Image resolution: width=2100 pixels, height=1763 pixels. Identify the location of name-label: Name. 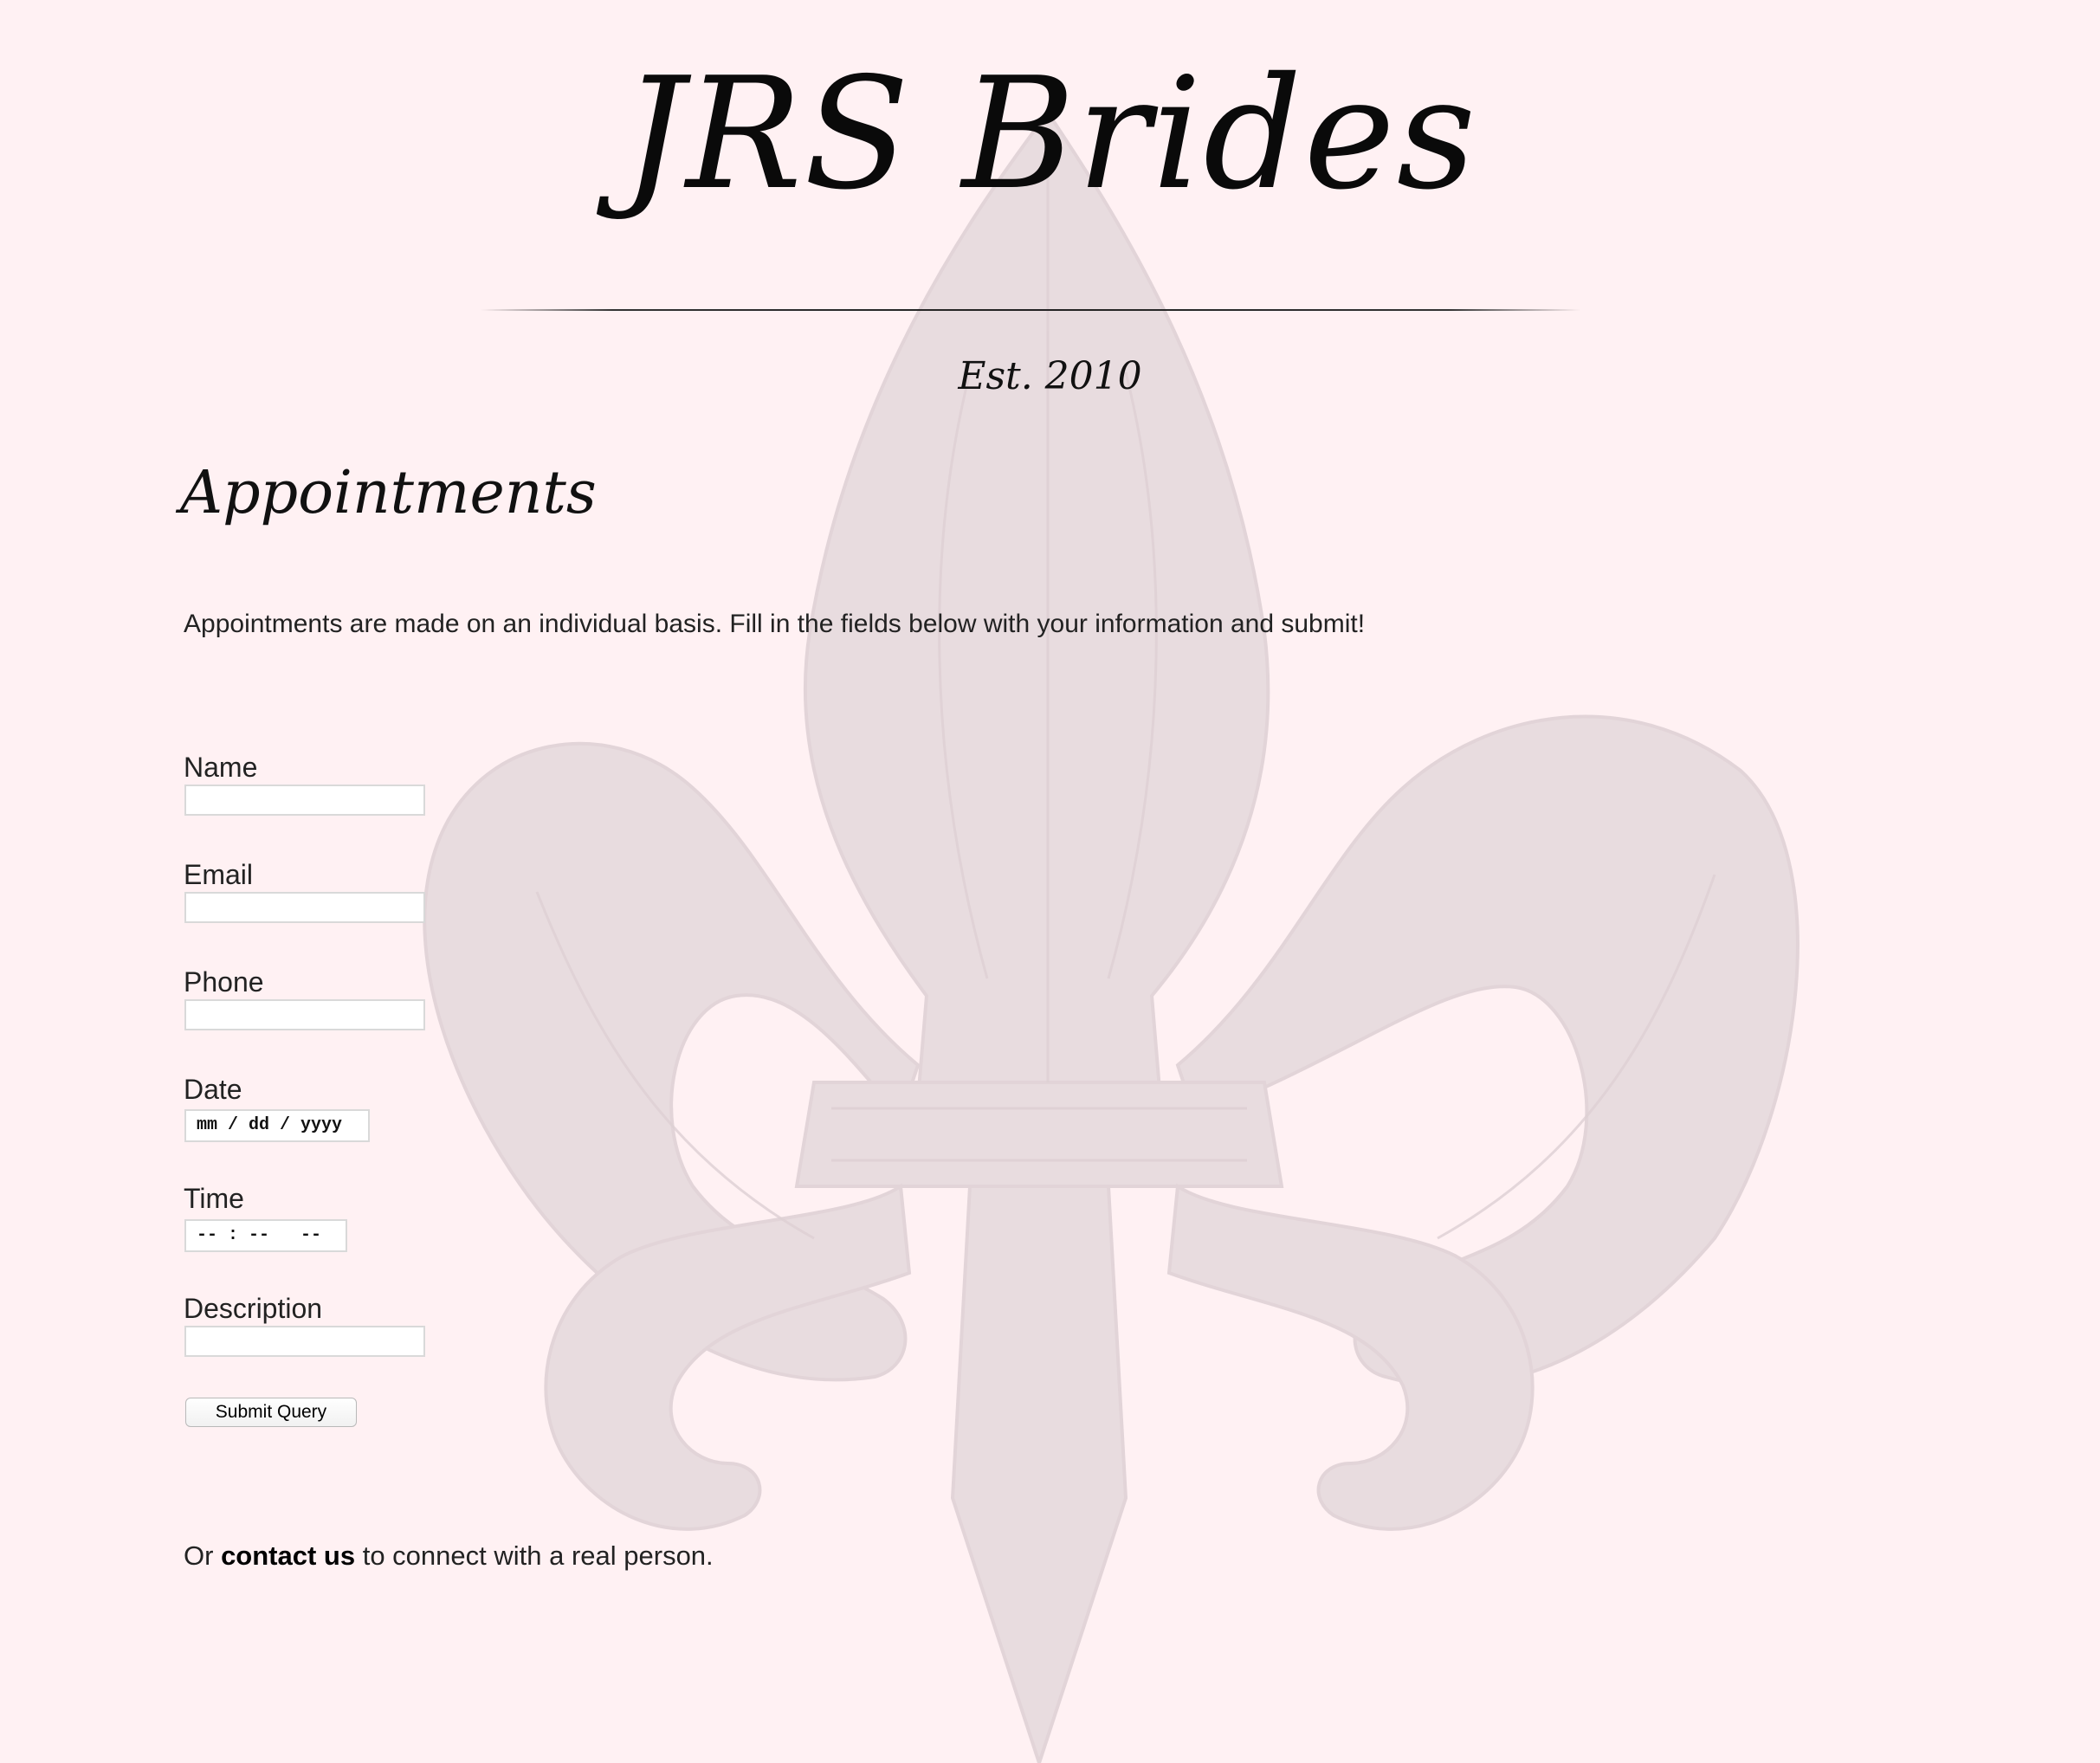
(221, 767).